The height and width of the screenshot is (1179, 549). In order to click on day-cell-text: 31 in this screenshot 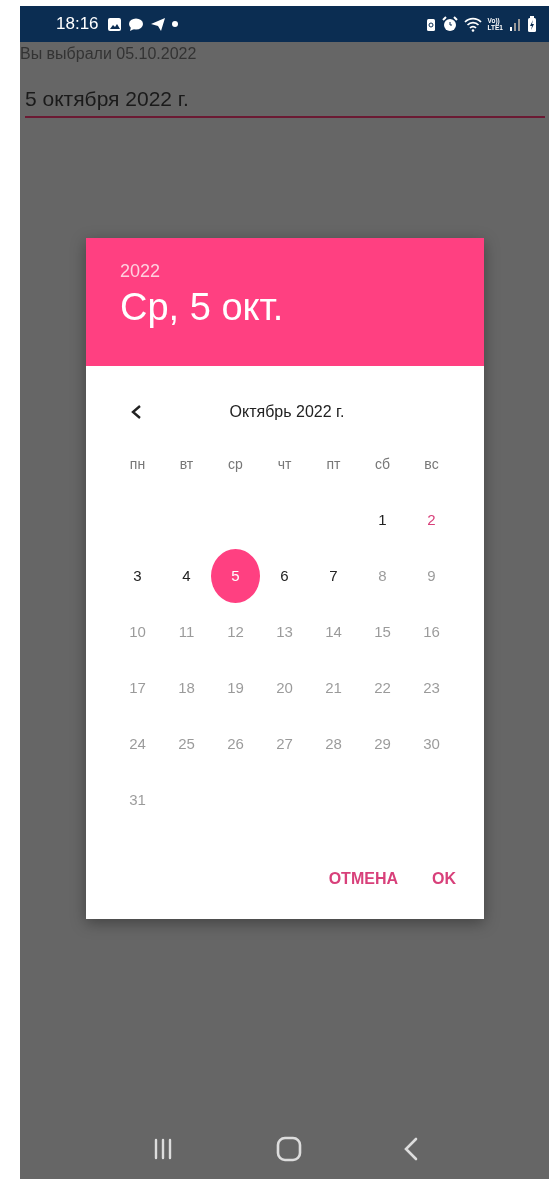, I will do `click(137, 799)`.